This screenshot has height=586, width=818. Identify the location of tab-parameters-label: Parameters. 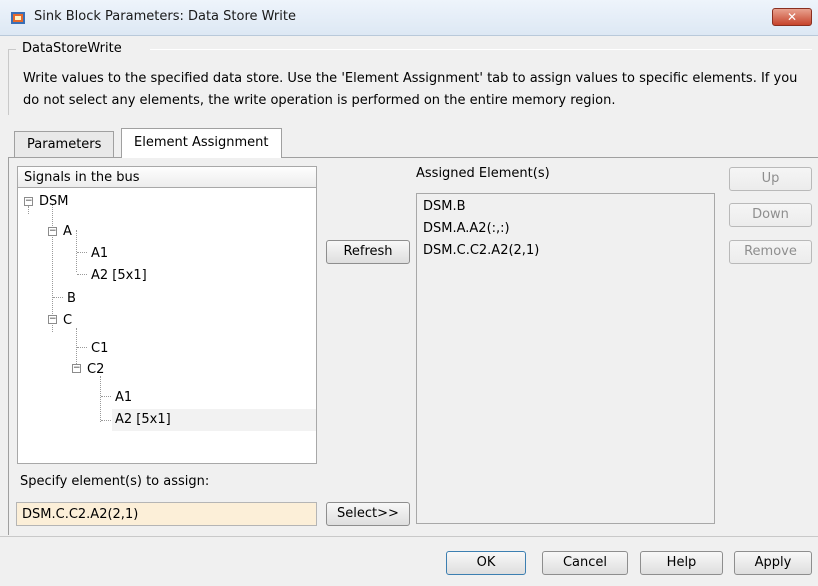
(64, 144).